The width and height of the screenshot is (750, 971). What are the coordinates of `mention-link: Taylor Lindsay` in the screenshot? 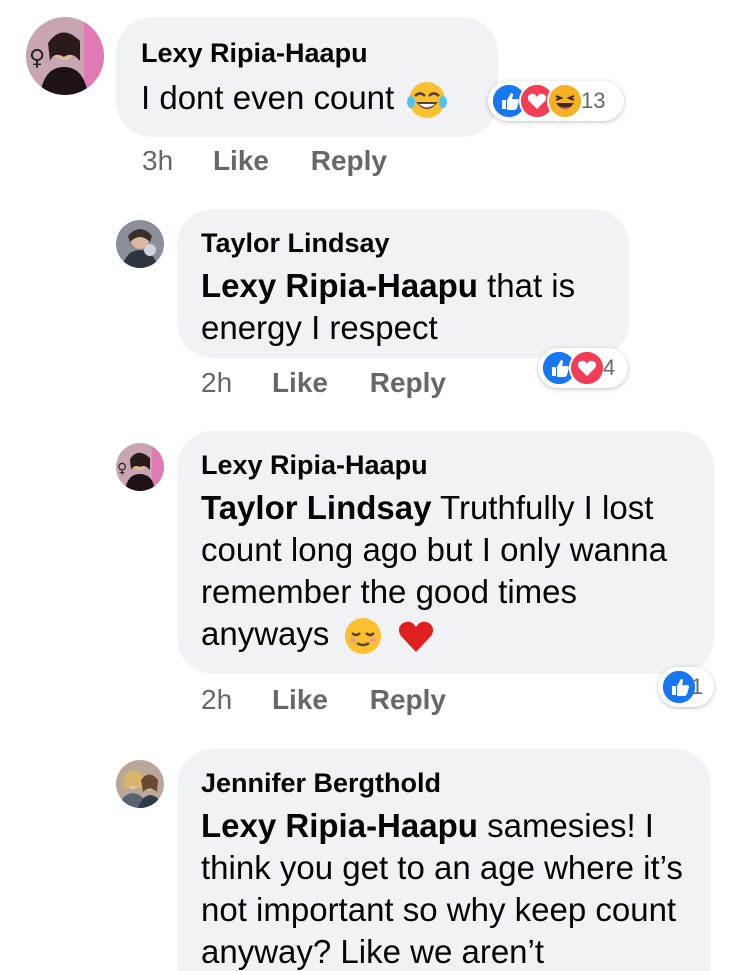 It's located at (316, 507).